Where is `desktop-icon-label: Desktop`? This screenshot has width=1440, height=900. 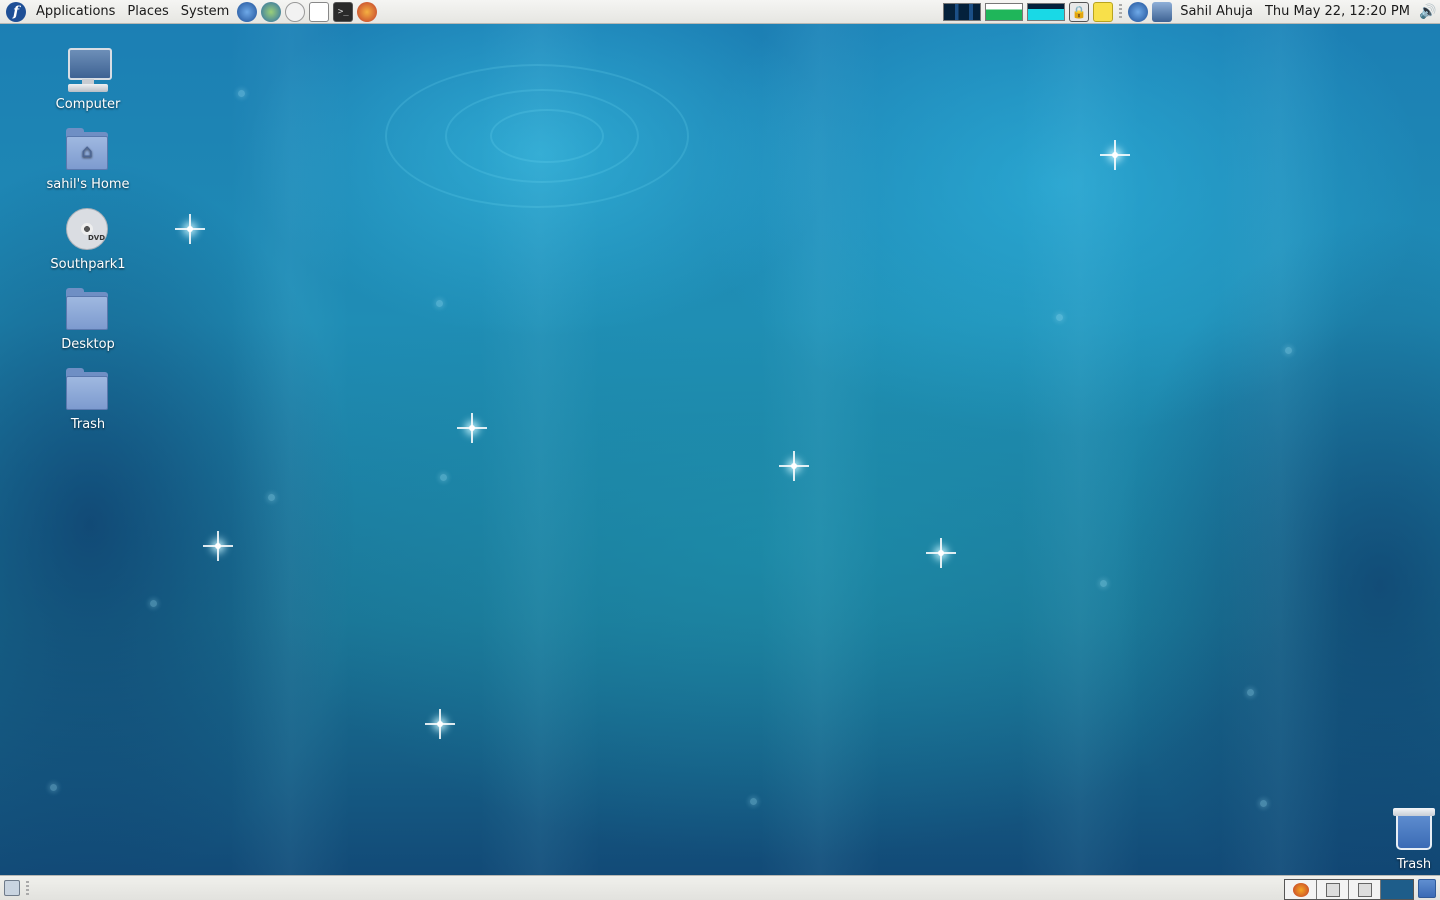 desktop-icon-label: Desktop is located at coordinates (88, 344).